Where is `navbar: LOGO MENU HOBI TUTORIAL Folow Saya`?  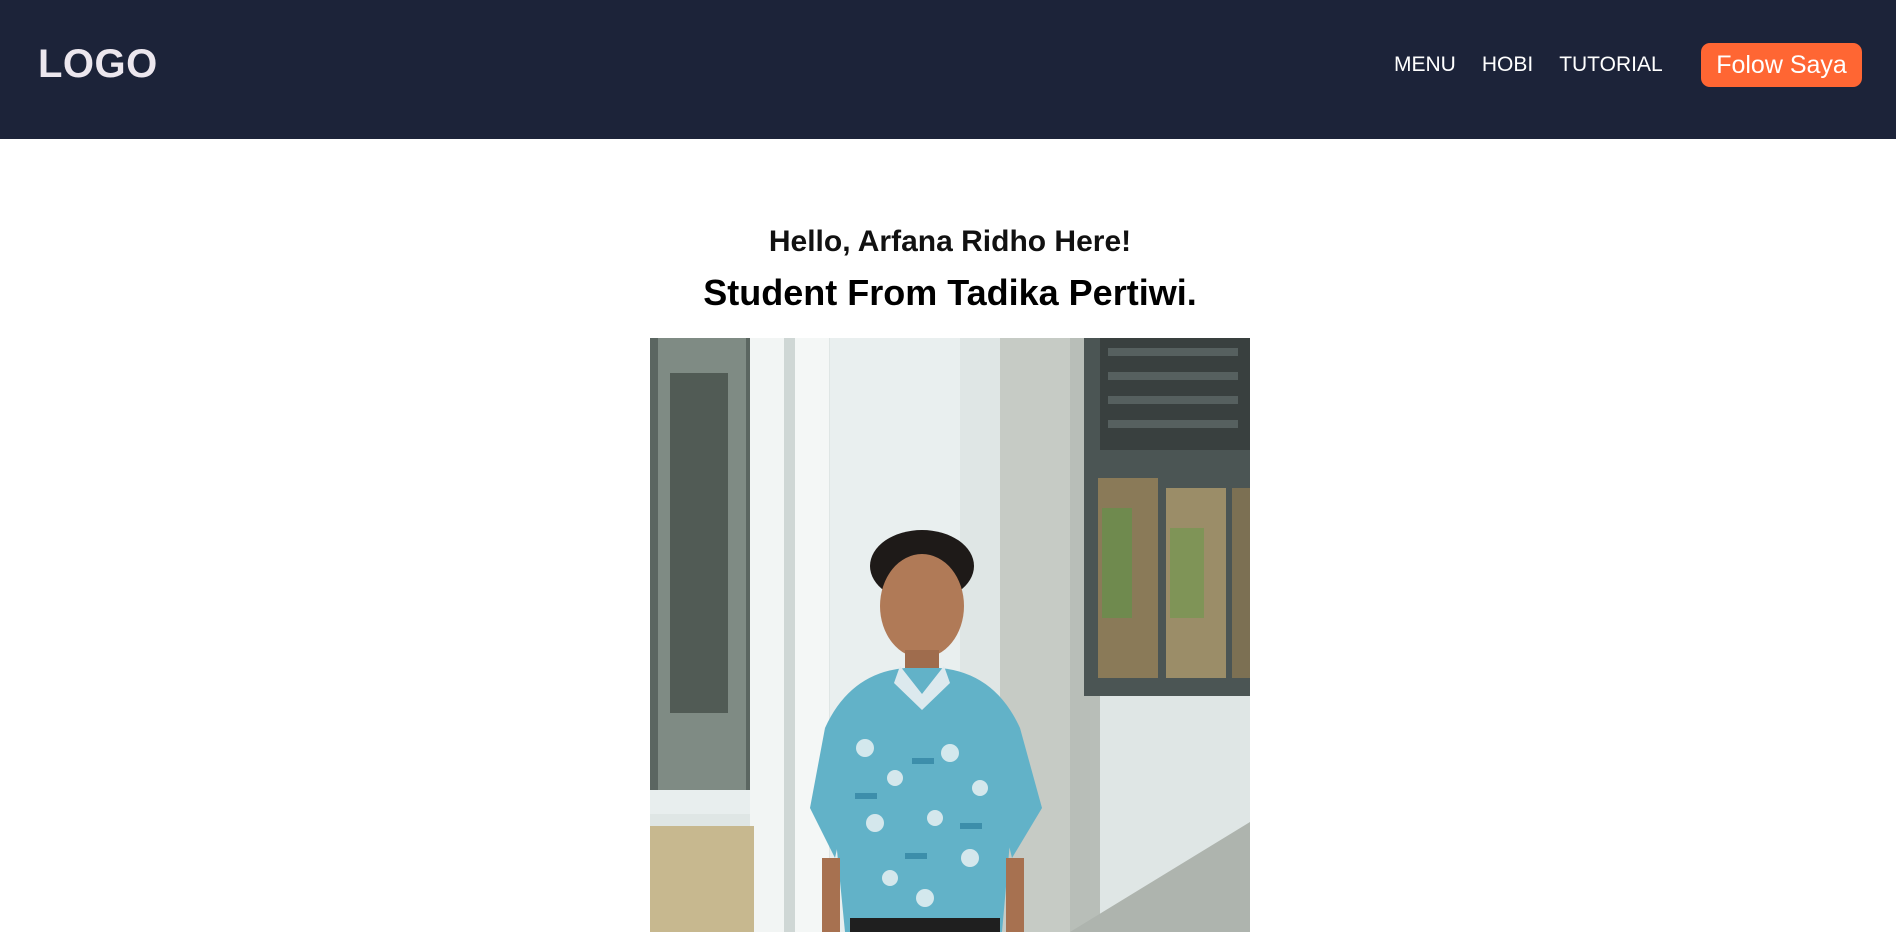
navbar: LOGO MENU HOBI TUTORIAL Folow Saya is located at coordinates (948, 69).